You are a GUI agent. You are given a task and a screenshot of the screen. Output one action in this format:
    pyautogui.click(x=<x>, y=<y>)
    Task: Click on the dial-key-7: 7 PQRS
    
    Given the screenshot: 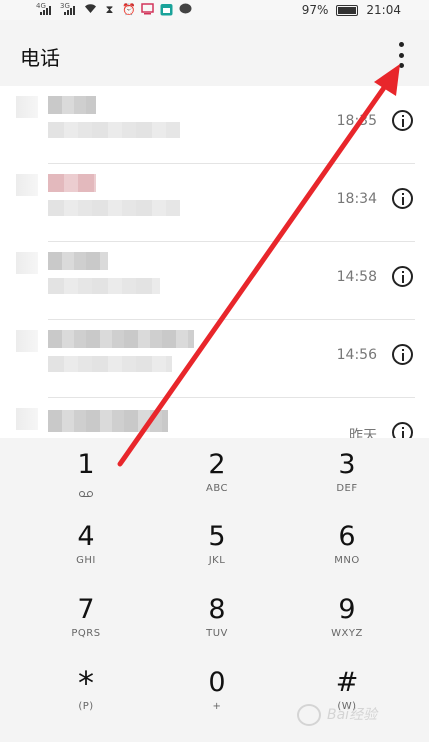 What is the action you would take?
    pyautogui.click(x=86, y=619)
    